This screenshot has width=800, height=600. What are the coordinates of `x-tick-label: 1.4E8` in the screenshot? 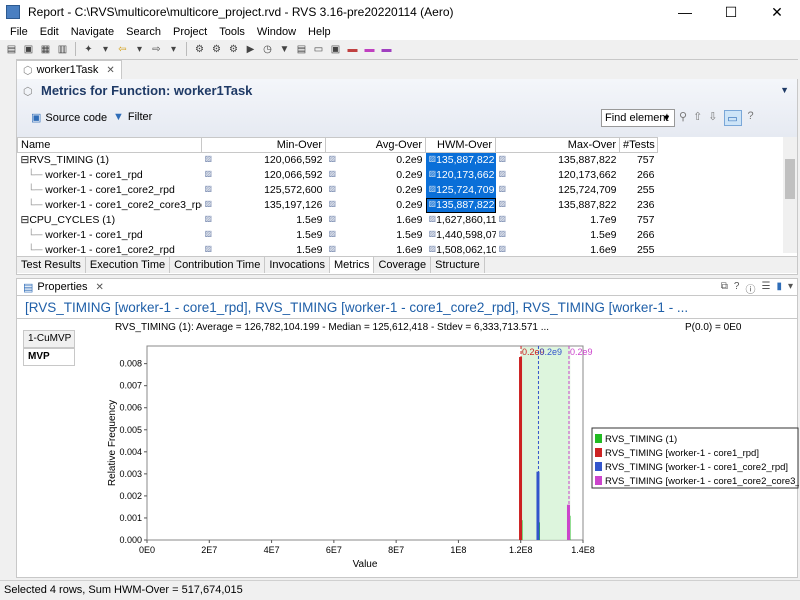 It's located at (583, 550).